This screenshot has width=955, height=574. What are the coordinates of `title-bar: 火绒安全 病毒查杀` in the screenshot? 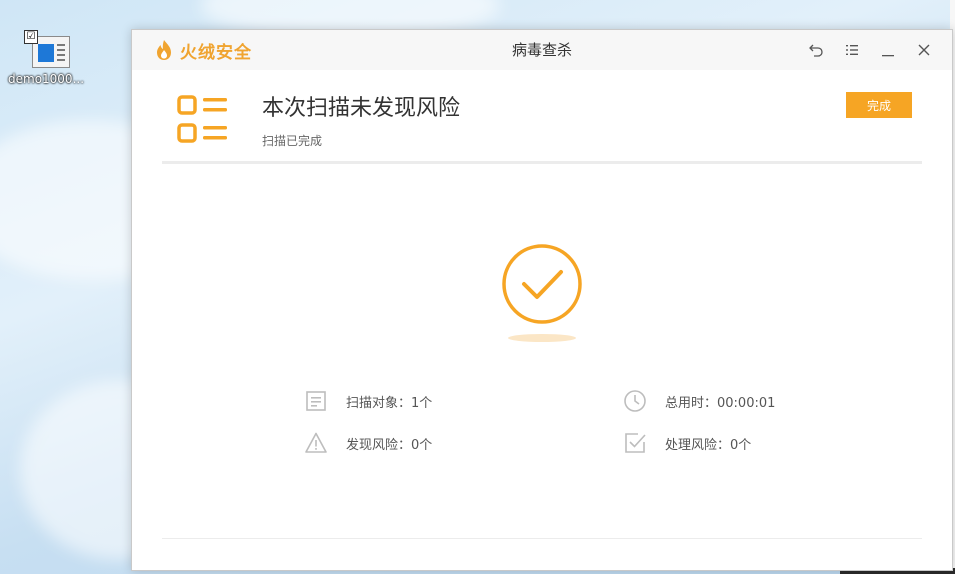 It's located at (542, 50).